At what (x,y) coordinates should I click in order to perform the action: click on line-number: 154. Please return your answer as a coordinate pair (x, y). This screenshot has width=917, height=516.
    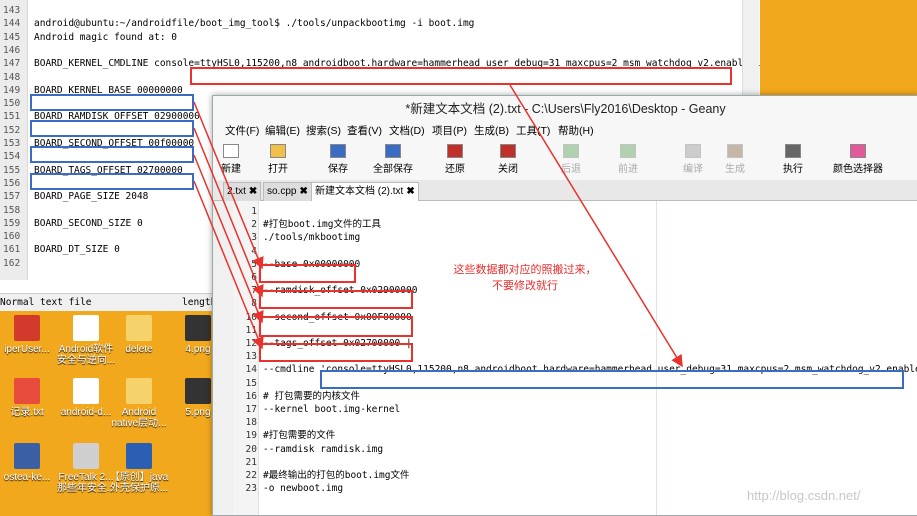
    Looking at the image, I should click on (12, 157).